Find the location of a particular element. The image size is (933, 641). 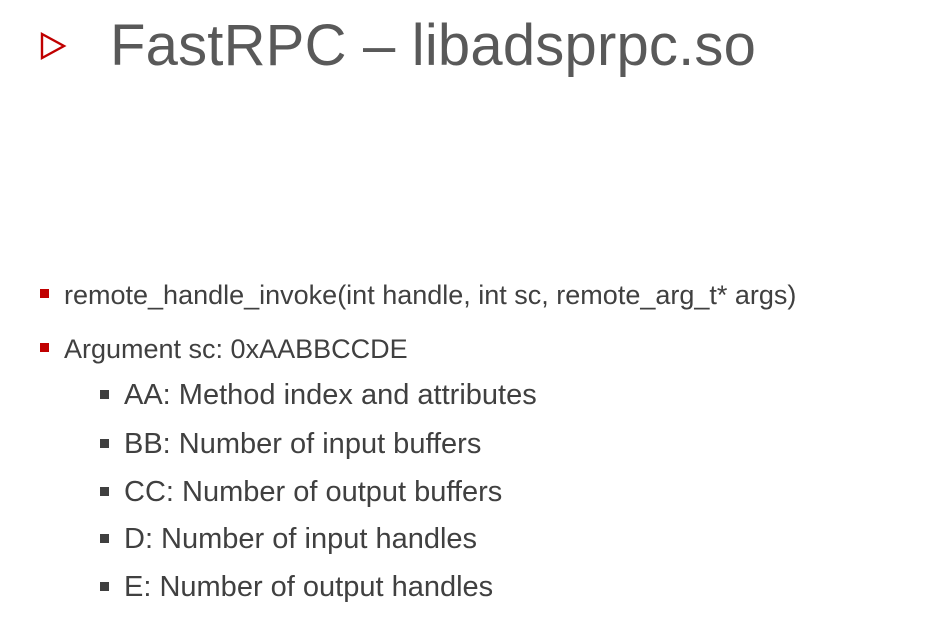

sub-bullet-text: D: Number of input handles is located at coordinates (301, 539).